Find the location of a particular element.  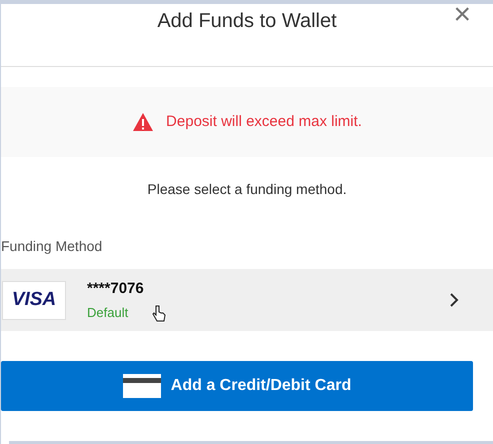

dialog-title: Add Funds to Wallet is located at coordinates (247, 20).